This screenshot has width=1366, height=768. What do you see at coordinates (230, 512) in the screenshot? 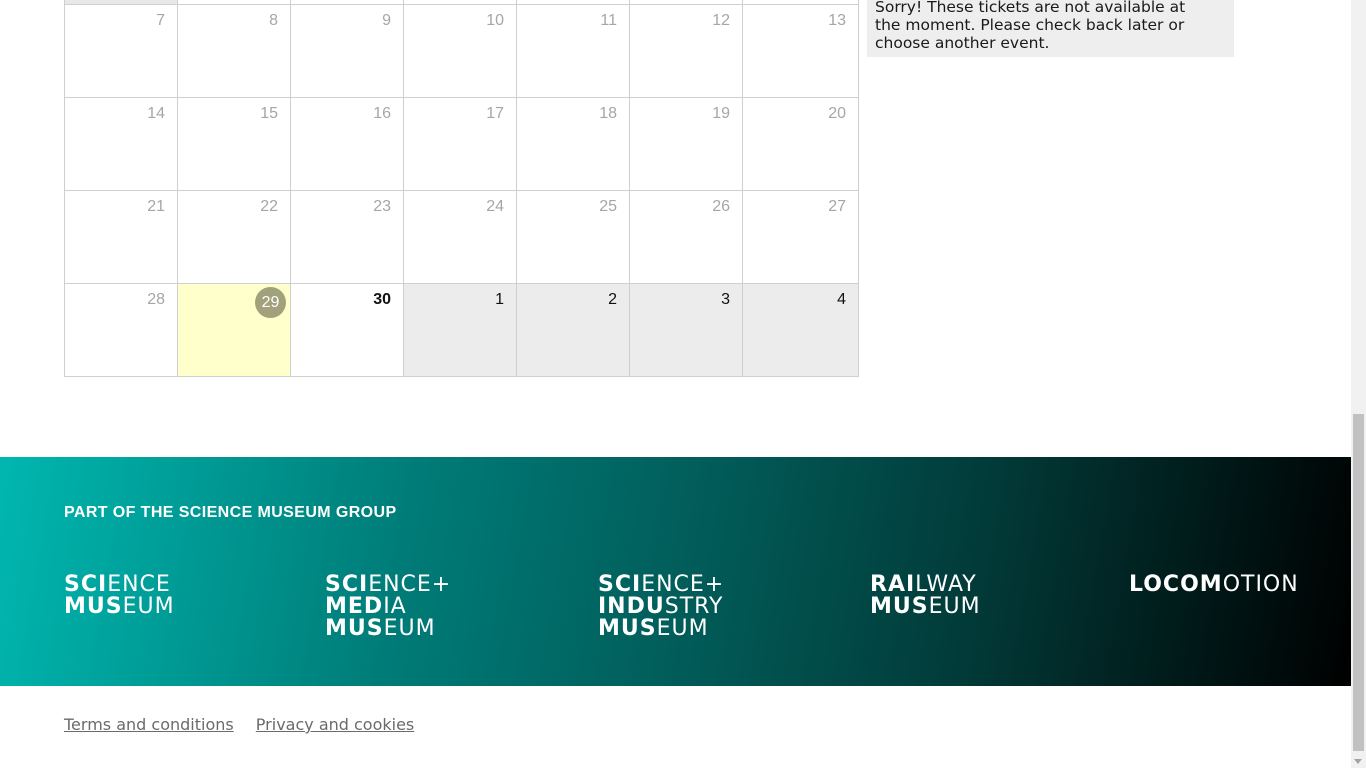
I see `group-title: PART OF THE SCIENCE MUSEUM GROUP` at bounding box center [230, 512].